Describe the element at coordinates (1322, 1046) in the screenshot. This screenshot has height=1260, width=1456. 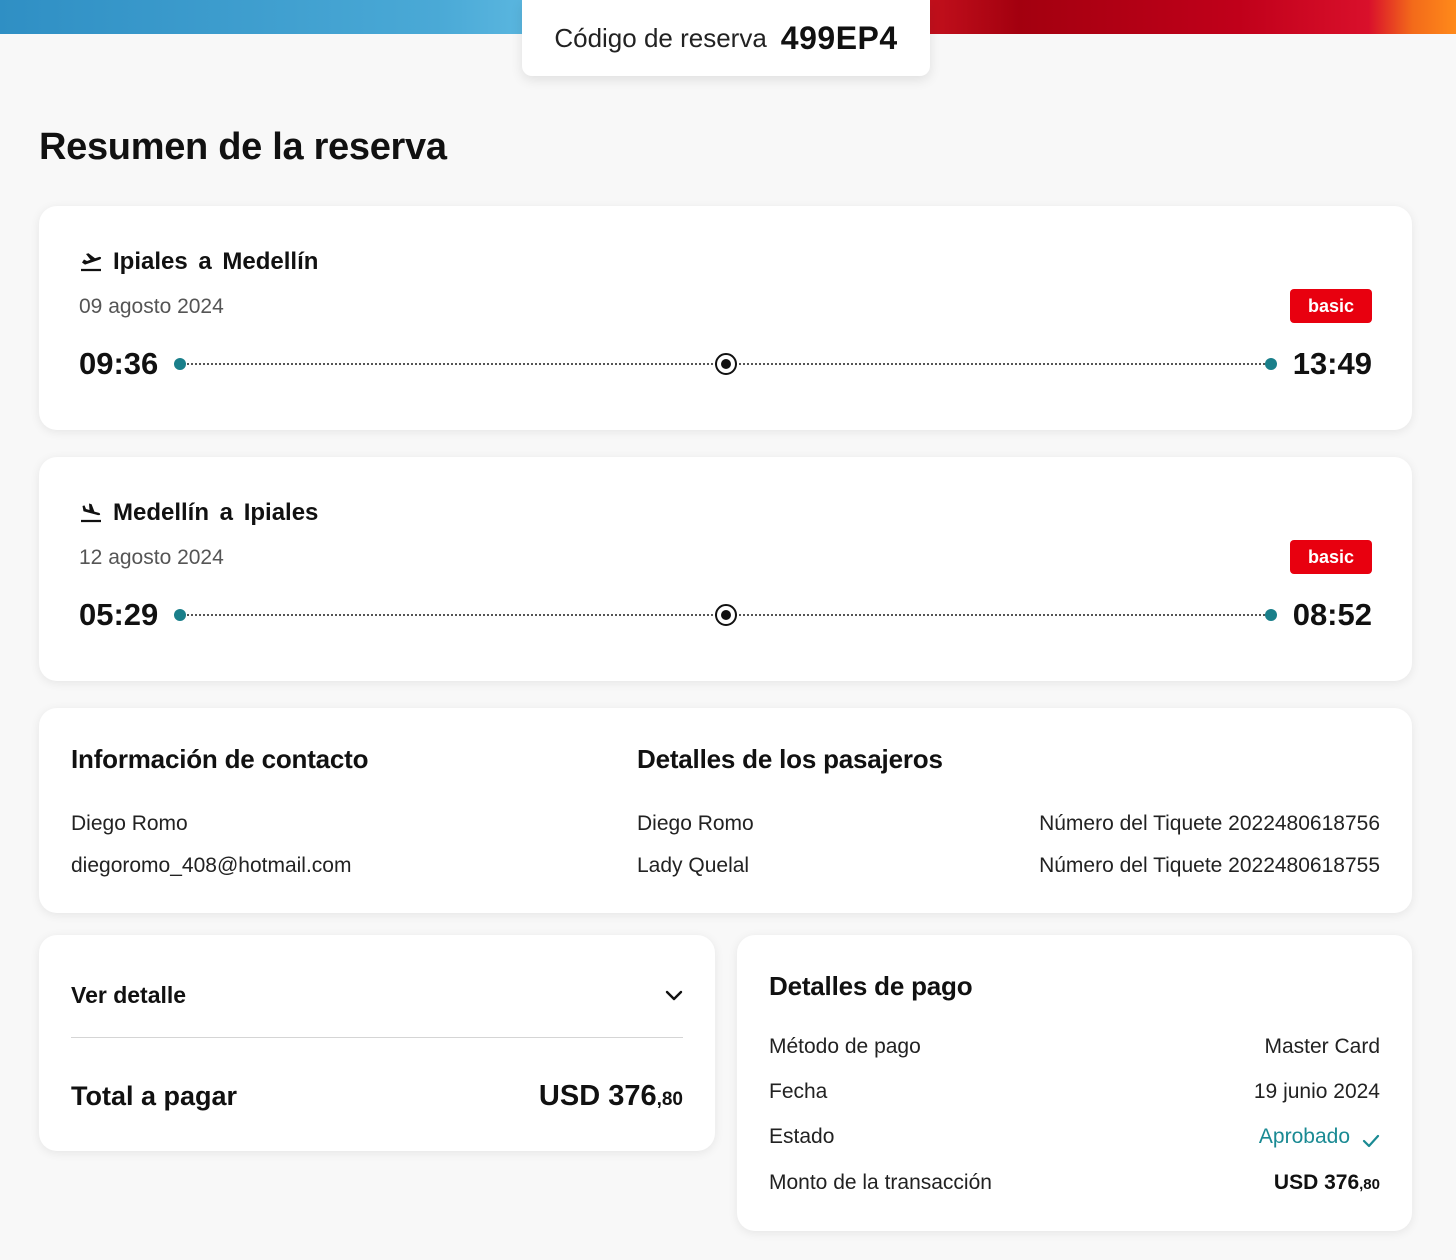
I see `payment-method-value: Master Card` at that location.